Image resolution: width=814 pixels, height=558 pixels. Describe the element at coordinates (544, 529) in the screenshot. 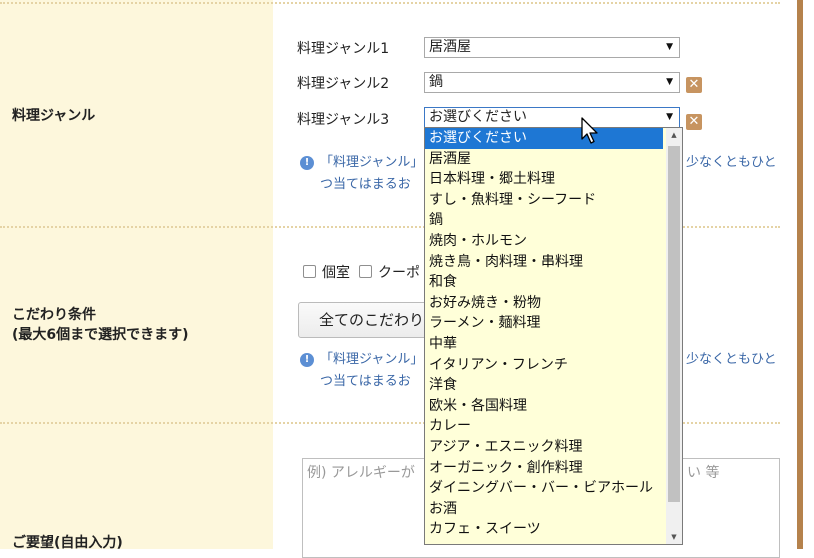

I see `dropdown-option: カフェ・スイーツ` at that location.